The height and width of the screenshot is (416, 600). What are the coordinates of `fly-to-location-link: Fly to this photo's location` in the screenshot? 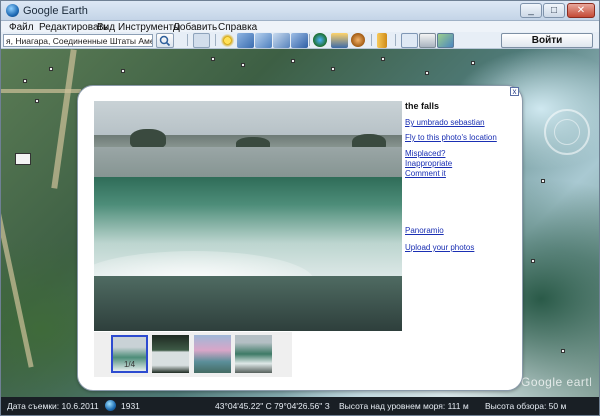 It's located at (451, 137).